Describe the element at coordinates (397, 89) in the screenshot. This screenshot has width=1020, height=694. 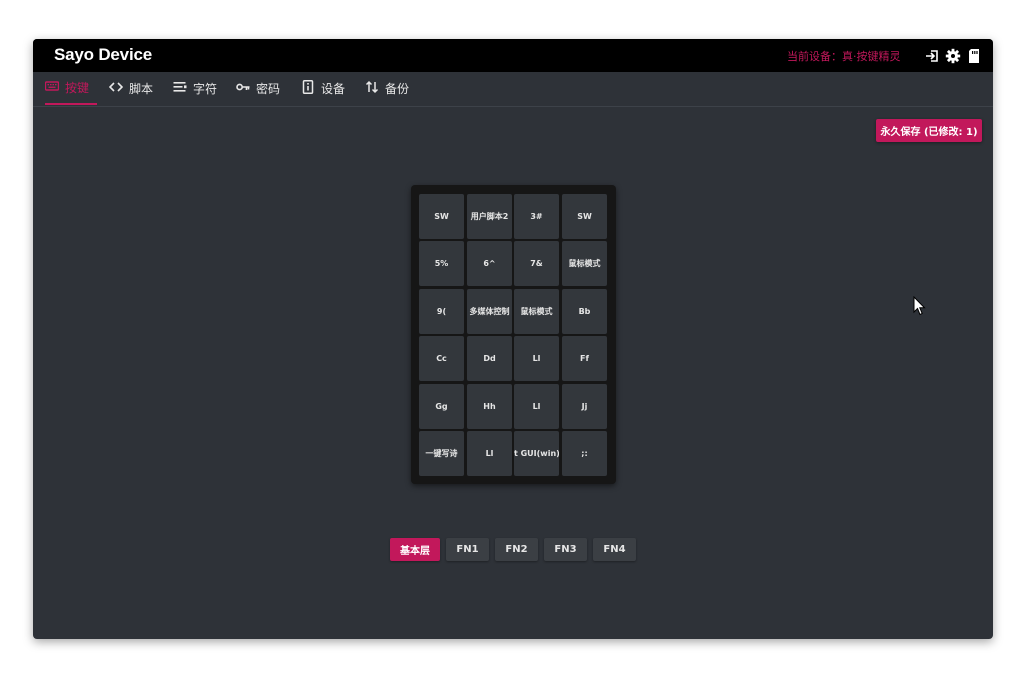
I see `tab-backup-label: 备份` at that location.